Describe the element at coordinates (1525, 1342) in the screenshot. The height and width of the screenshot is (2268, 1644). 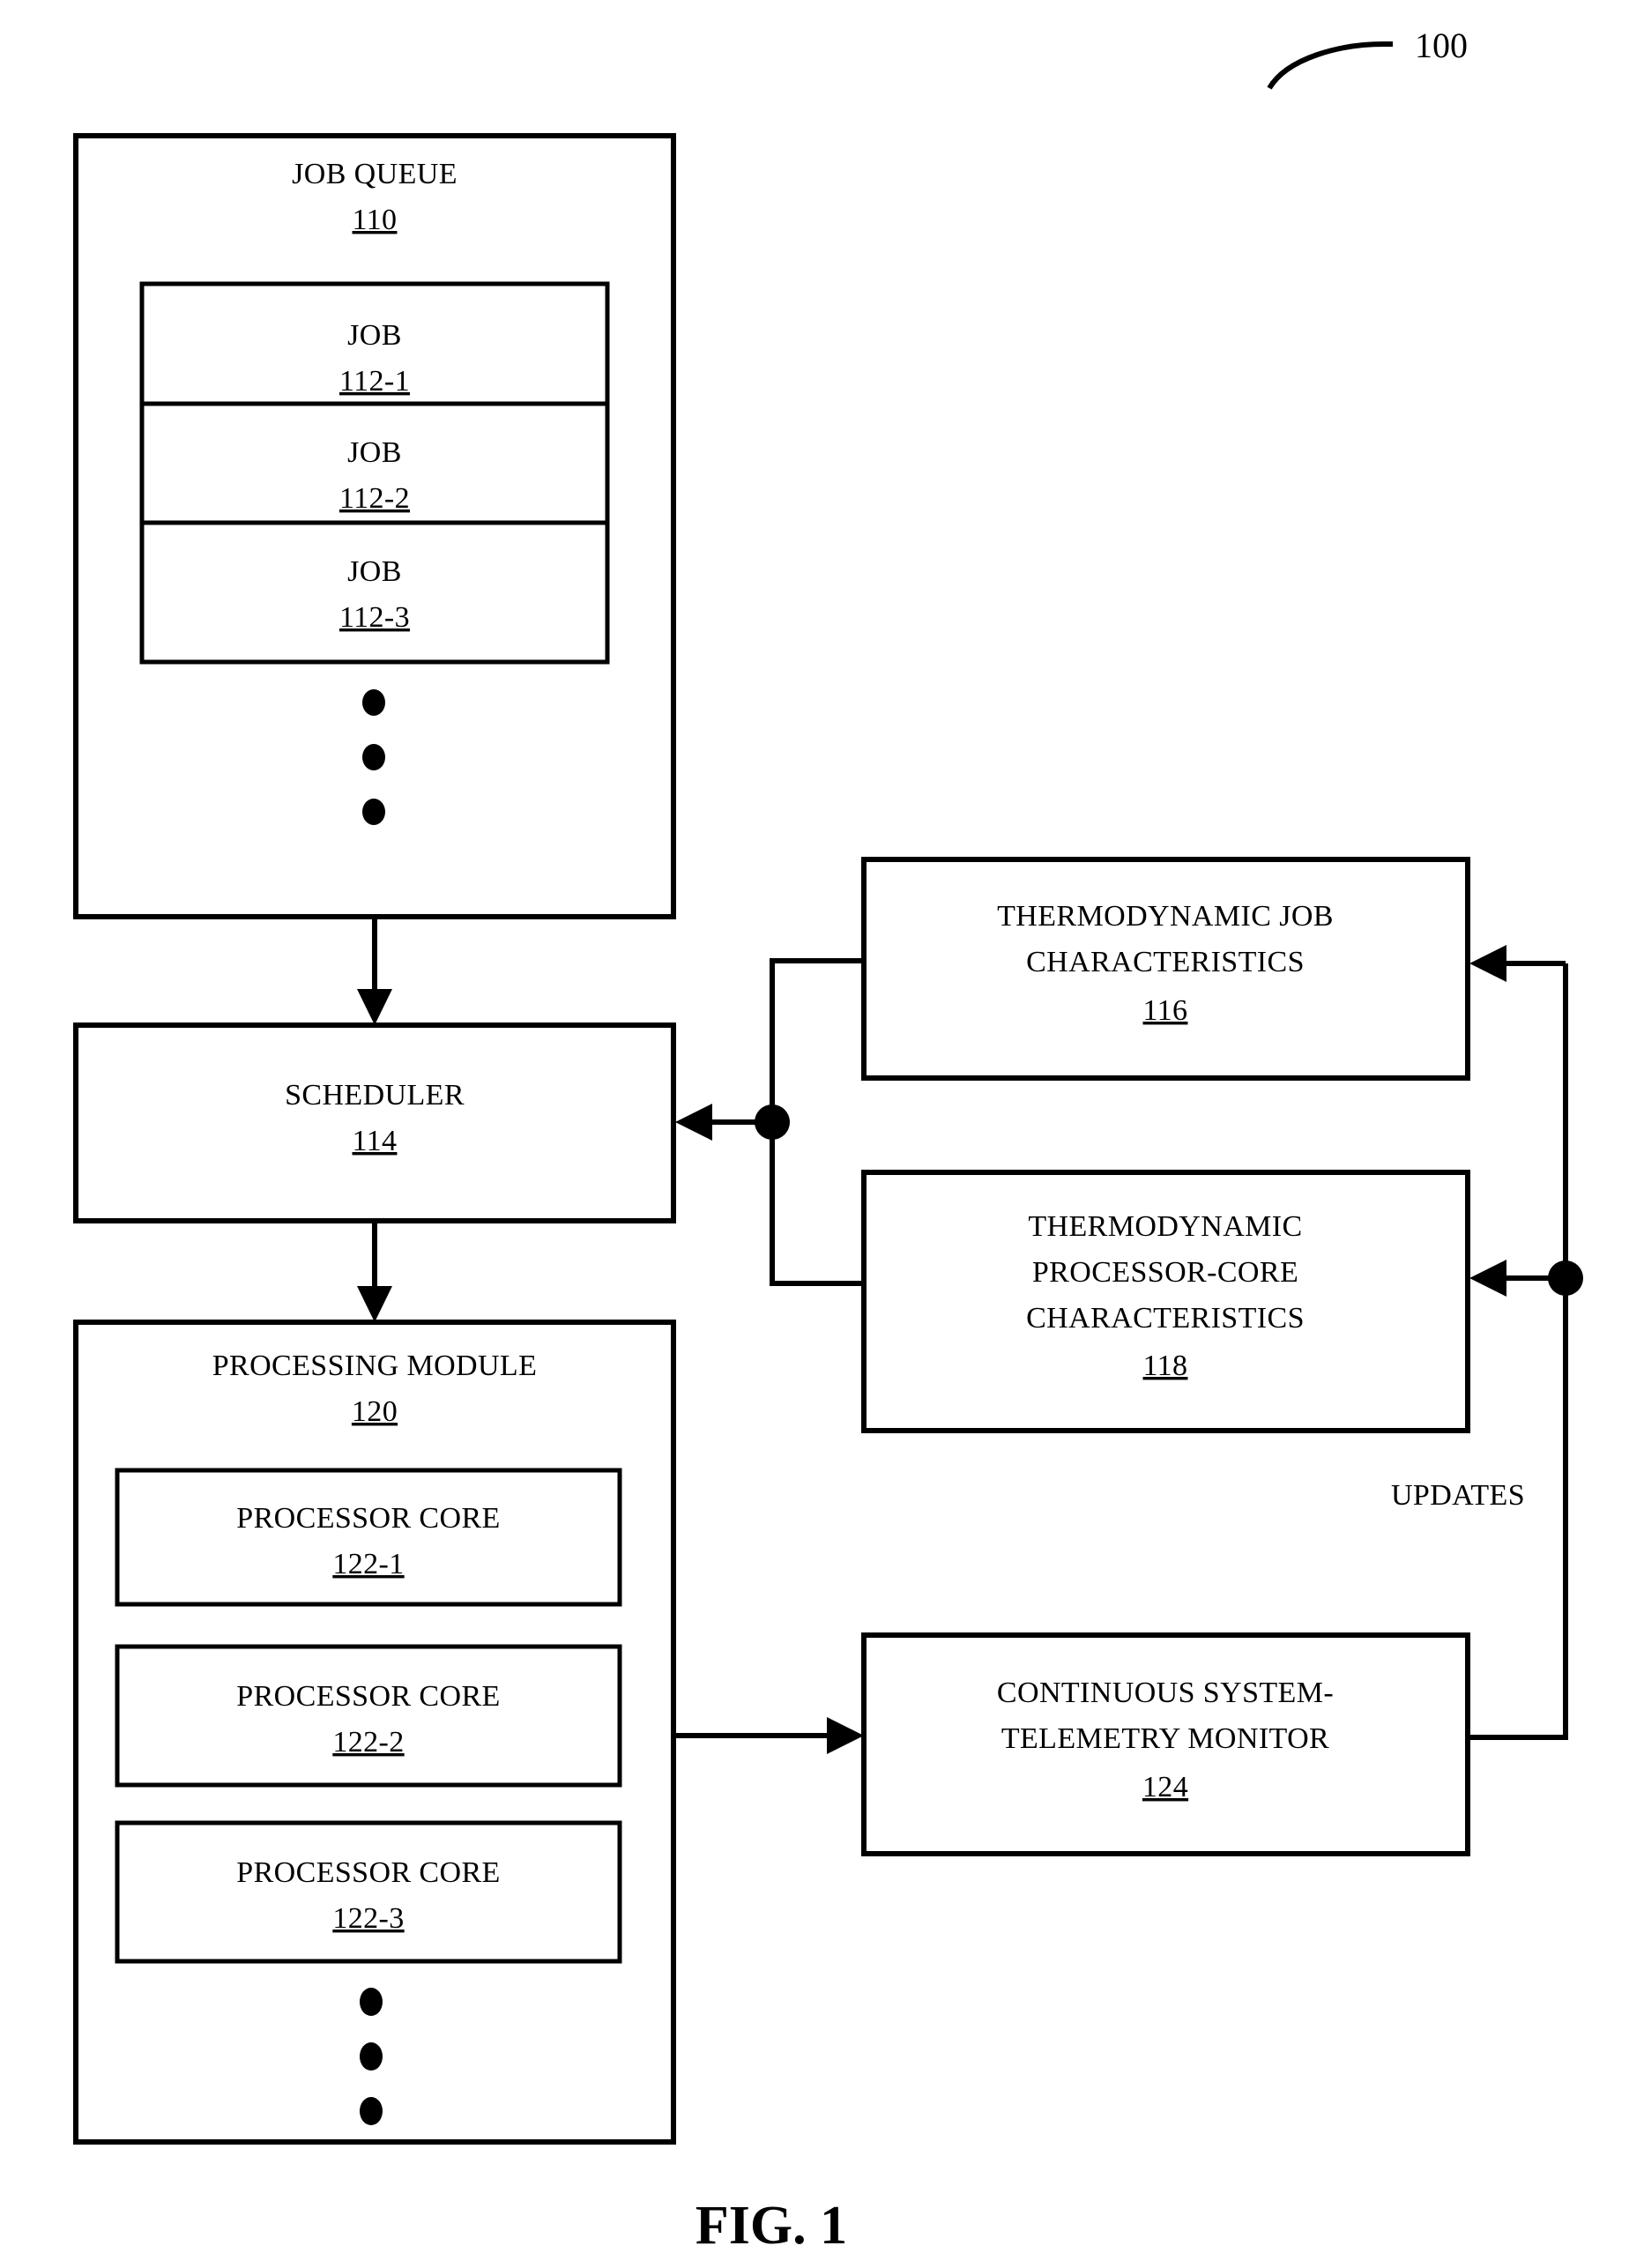
I see `connector-updates-bus` at that location.